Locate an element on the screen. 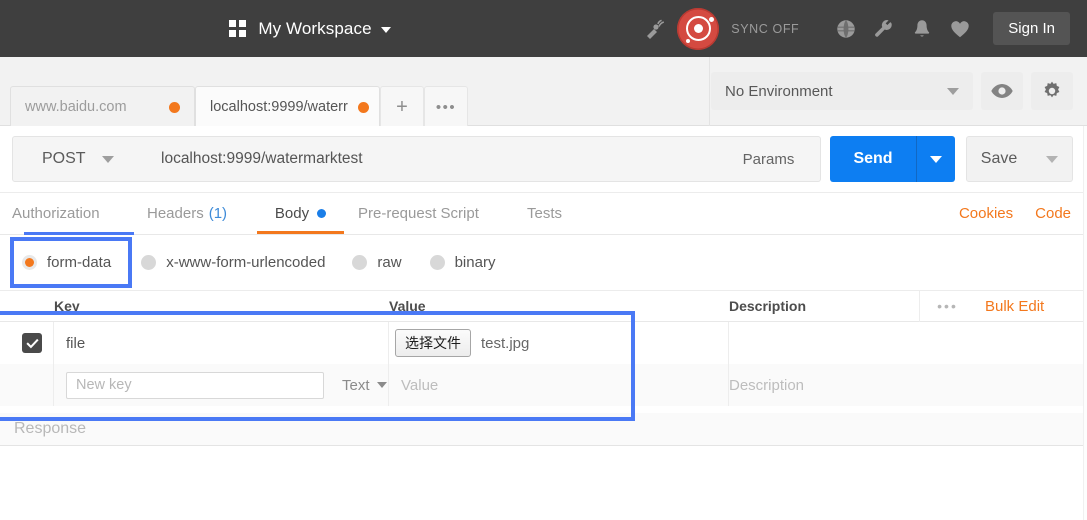 The image size is (1087, 520). satellite-dish-icon is located at coordinates (656, 29).